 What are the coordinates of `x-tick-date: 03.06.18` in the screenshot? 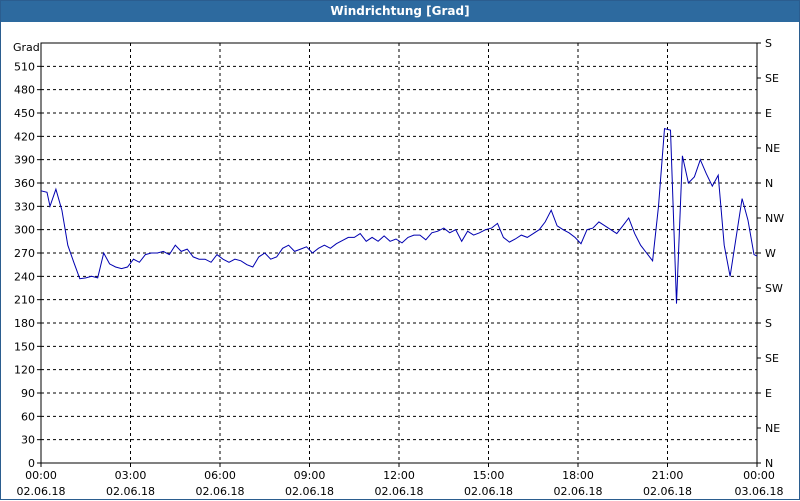 It's located at (759, 491).